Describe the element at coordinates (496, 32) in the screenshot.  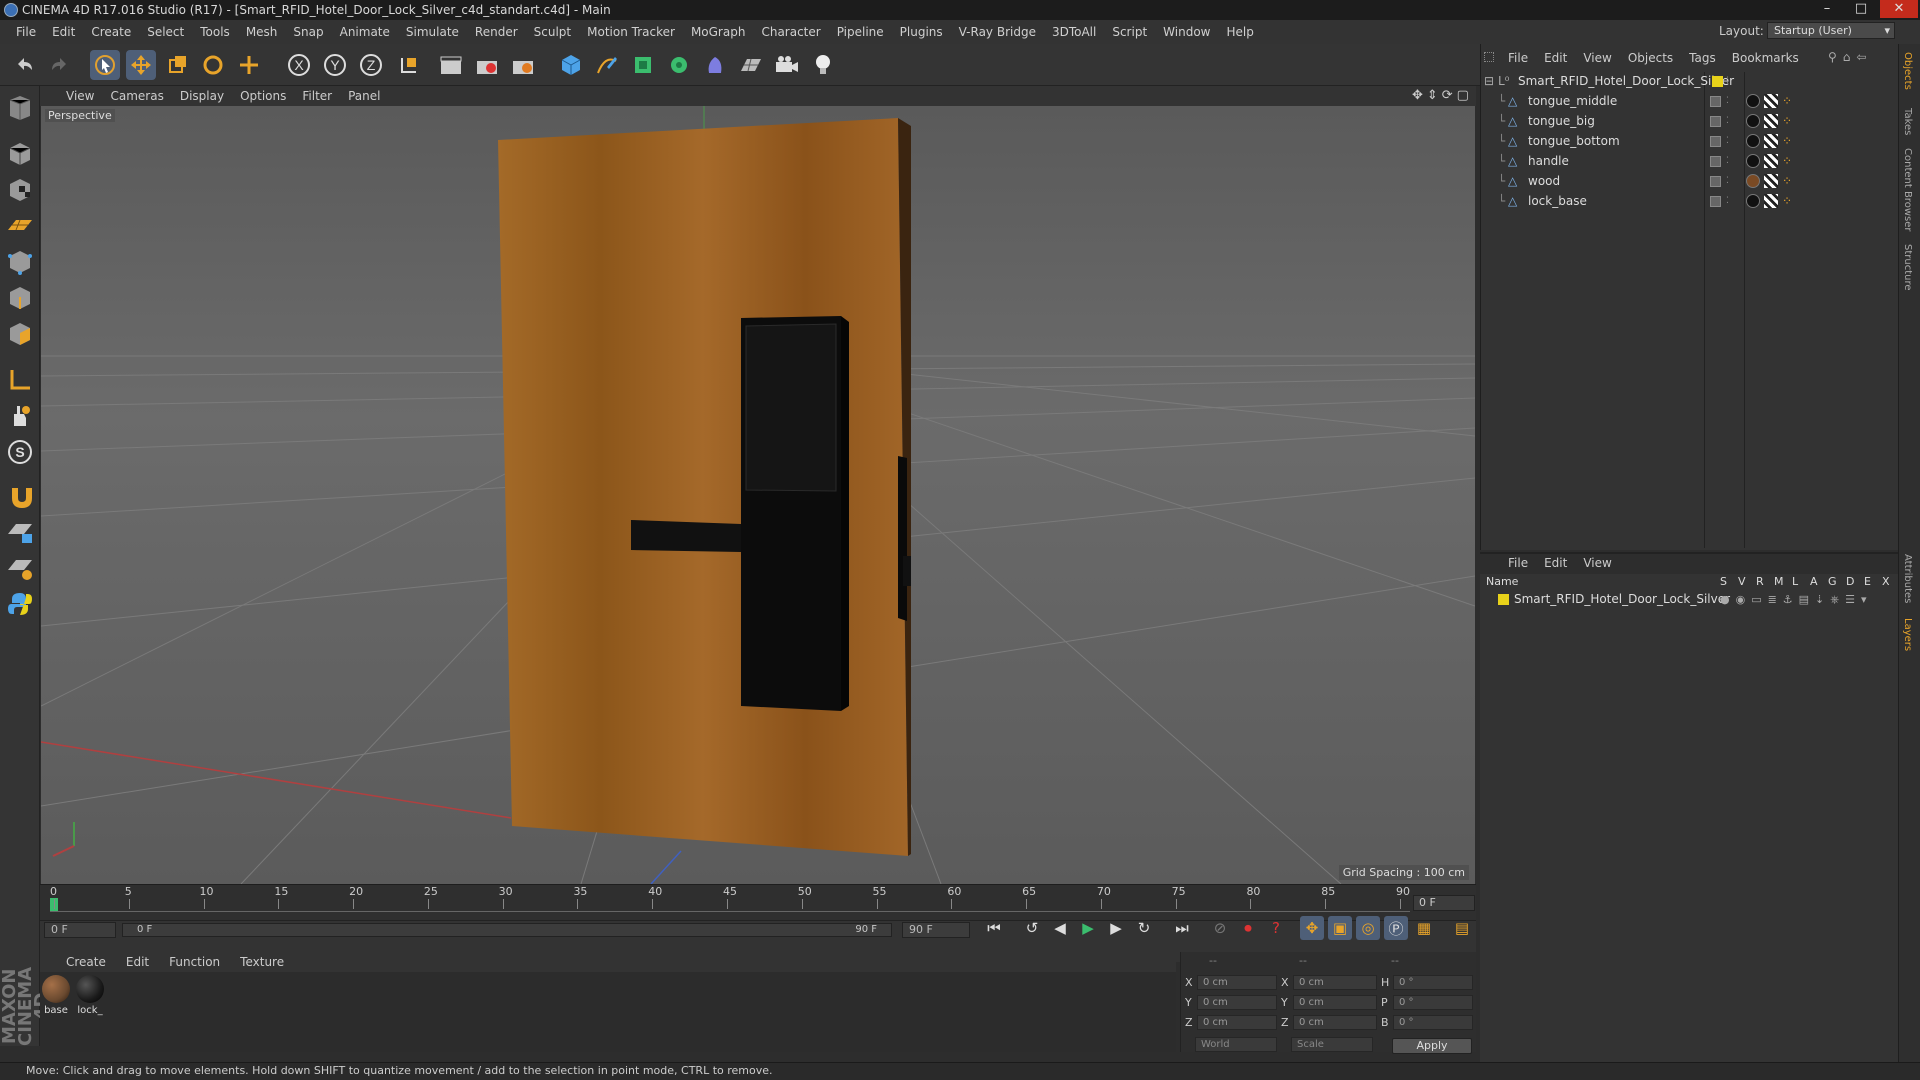
I see `menu-render: Render` at that location.